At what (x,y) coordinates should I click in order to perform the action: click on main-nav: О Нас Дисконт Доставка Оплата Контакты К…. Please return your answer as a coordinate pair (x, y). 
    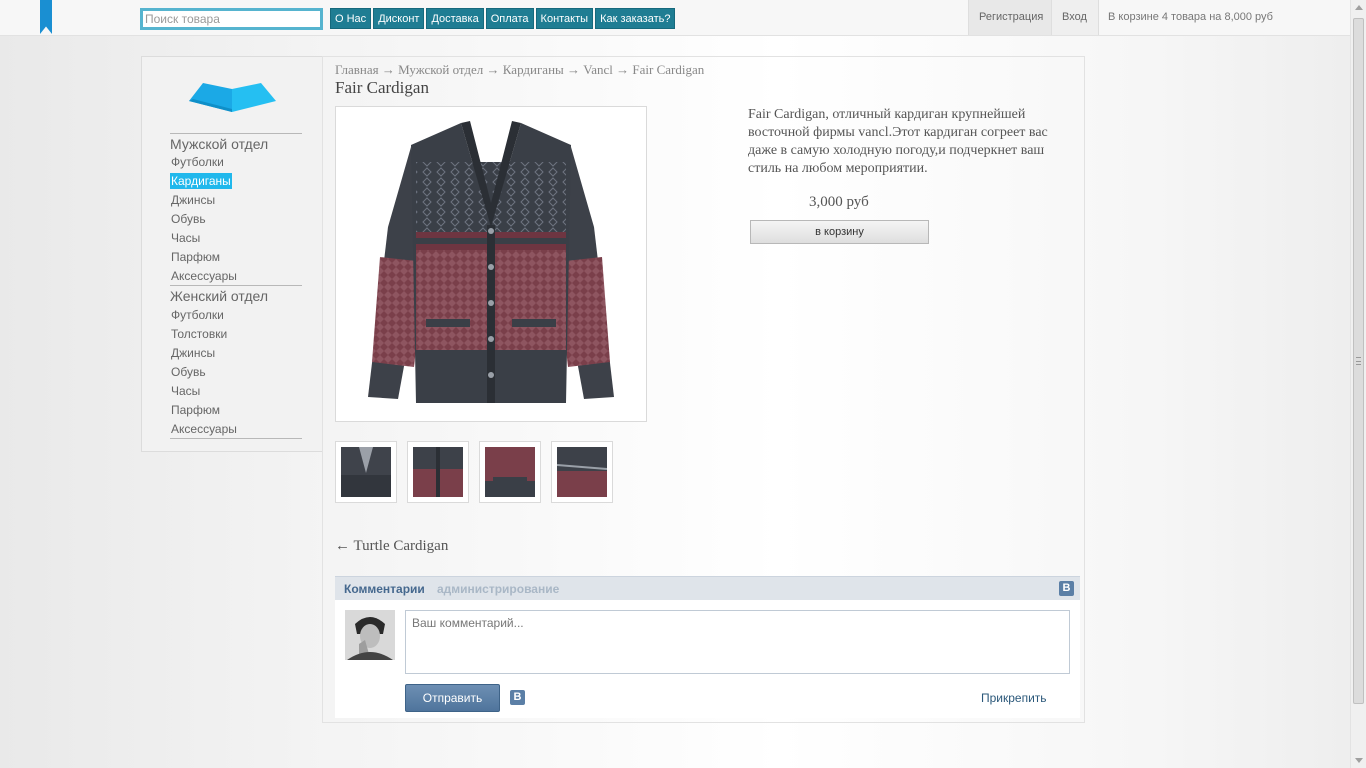
    Looking at the image, I should click on (503, 18).